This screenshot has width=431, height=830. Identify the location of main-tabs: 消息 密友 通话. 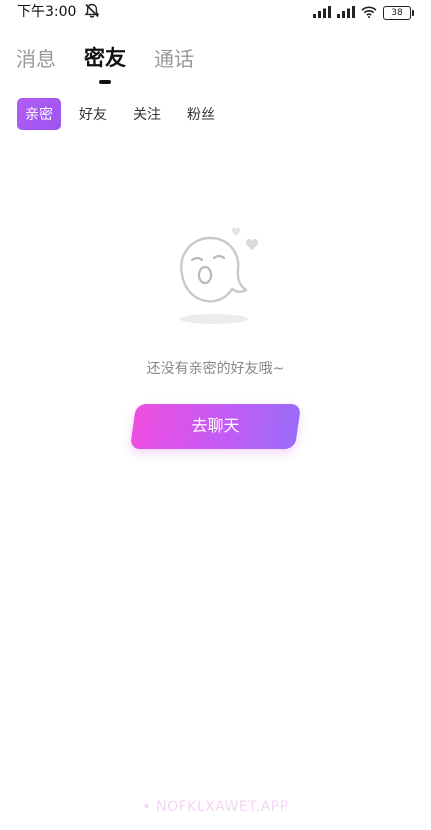
(105, 63).